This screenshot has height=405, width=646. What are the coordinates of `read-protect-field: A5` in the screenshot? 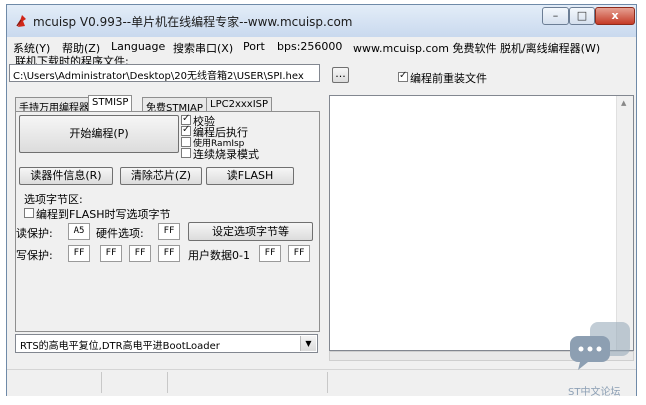 It's located at (79, 231).